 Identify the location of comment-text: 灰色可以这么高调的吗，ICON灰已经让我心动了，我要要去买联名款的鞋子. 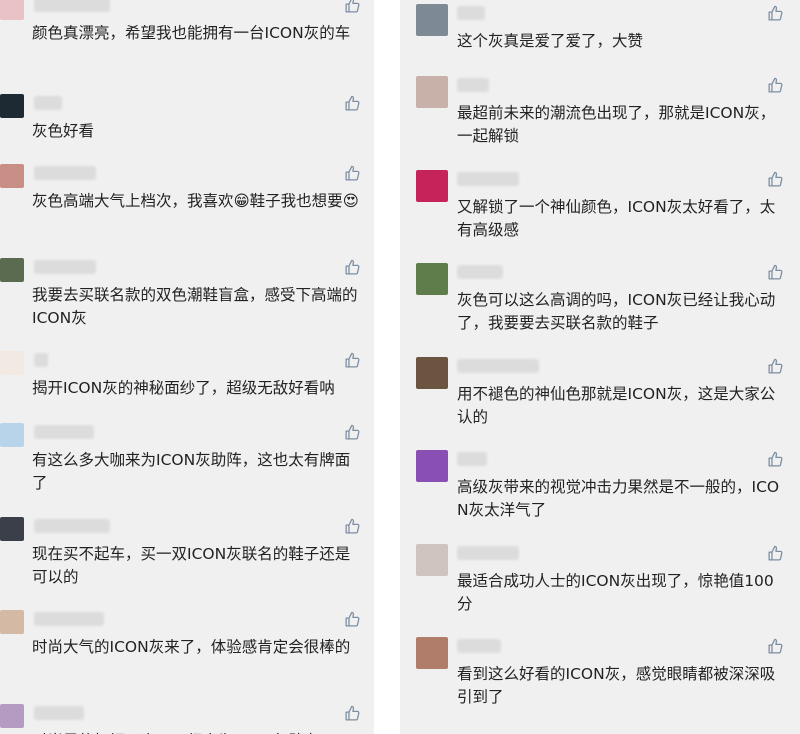
(616, 311).